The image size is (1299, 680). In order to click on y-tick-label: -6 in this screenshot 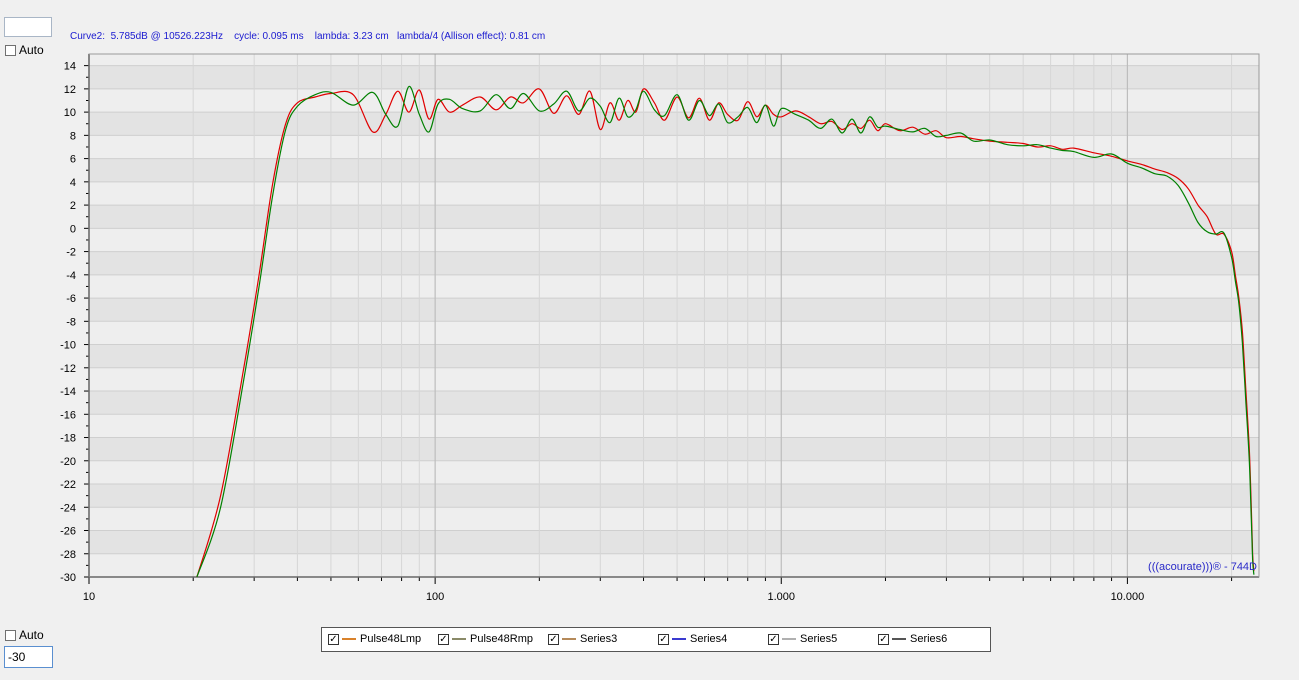, I will do `click(71, 299)`.